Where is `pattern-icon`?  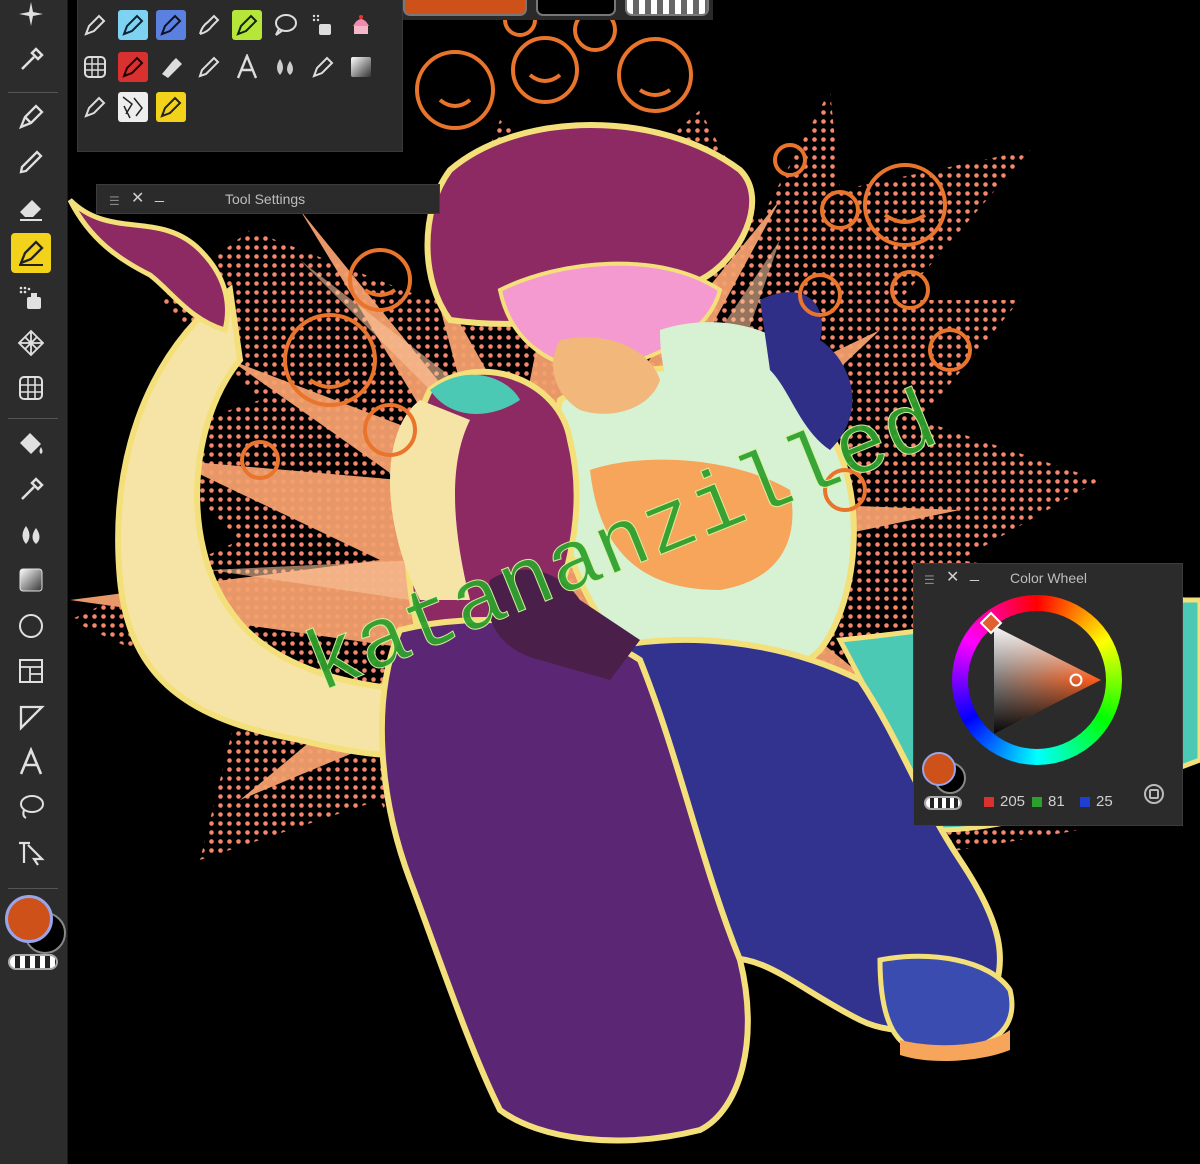 pattern-icon is located at coordinates (31, 343).